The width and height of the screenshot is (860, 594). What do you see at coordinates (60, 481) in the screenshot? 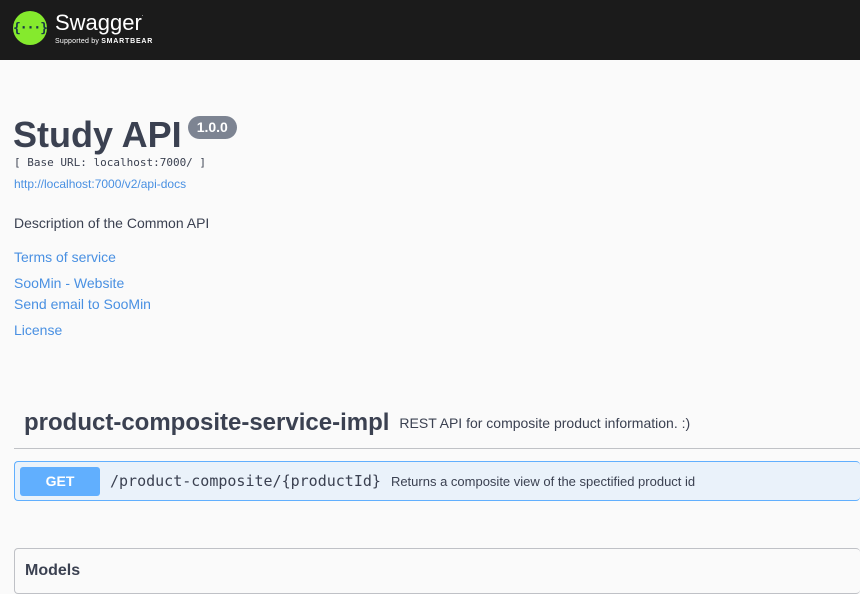
I see `get-method-badge: GET` at bounding box center [60, 481].